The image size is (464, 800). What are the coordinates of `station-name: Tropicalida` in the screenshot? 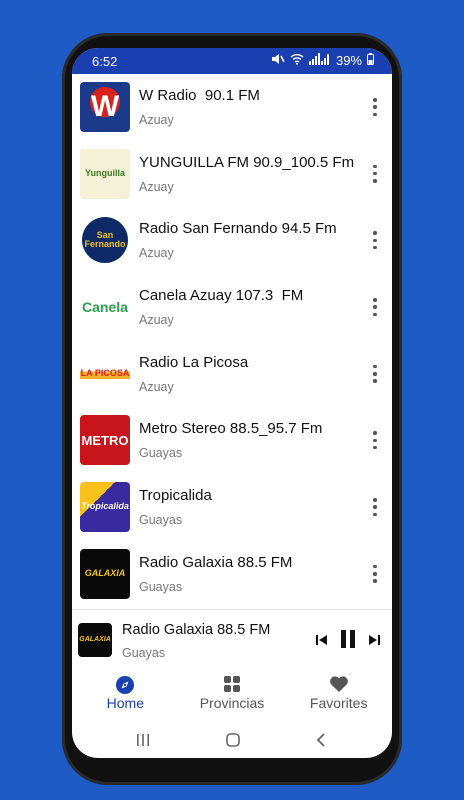 It's located at (175, 496).